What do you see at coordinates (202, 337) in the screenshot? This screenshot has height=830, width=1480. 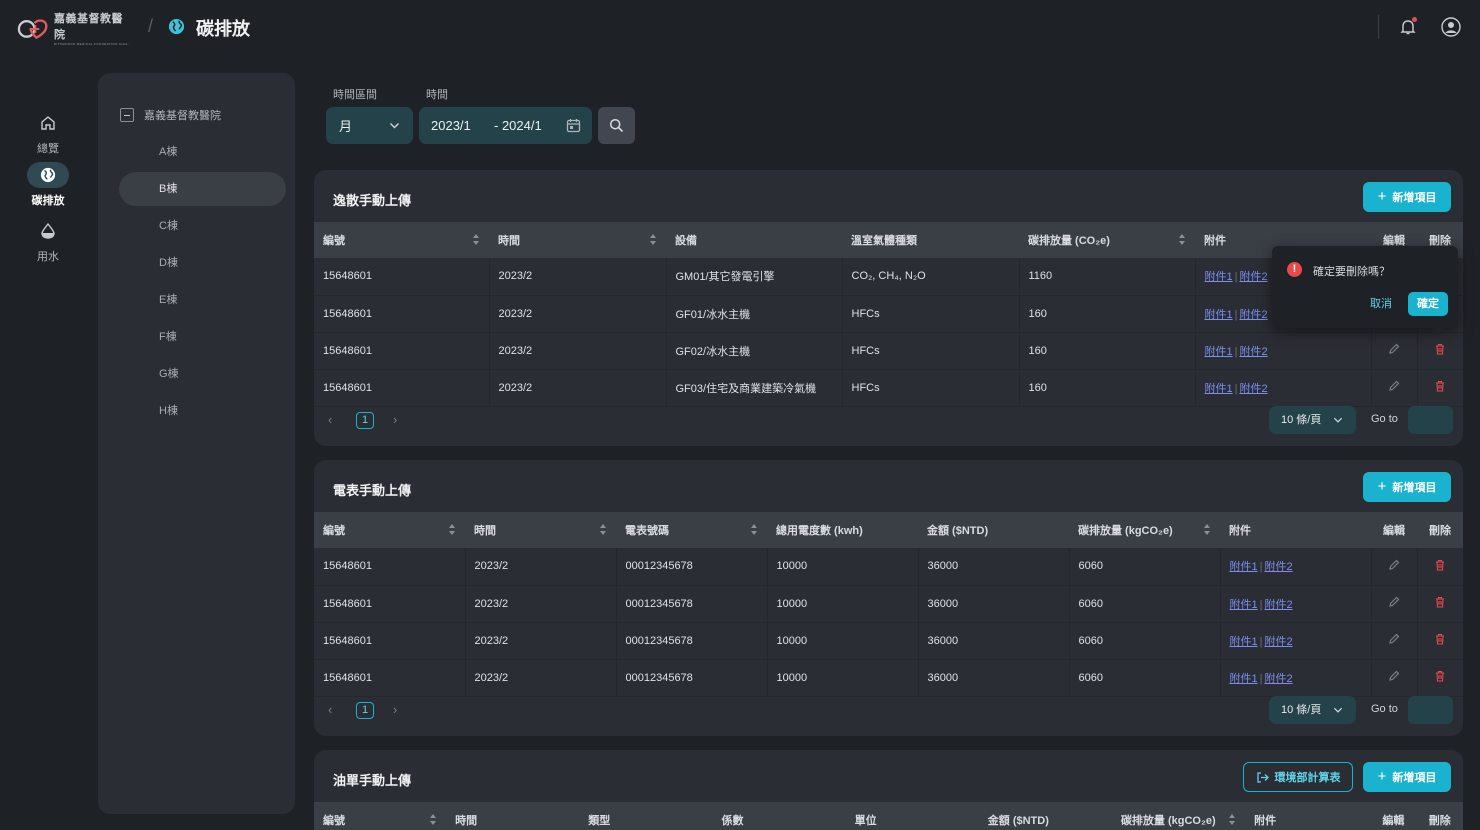 I see `tree-item: F棟` at bounding box center [202, 337].